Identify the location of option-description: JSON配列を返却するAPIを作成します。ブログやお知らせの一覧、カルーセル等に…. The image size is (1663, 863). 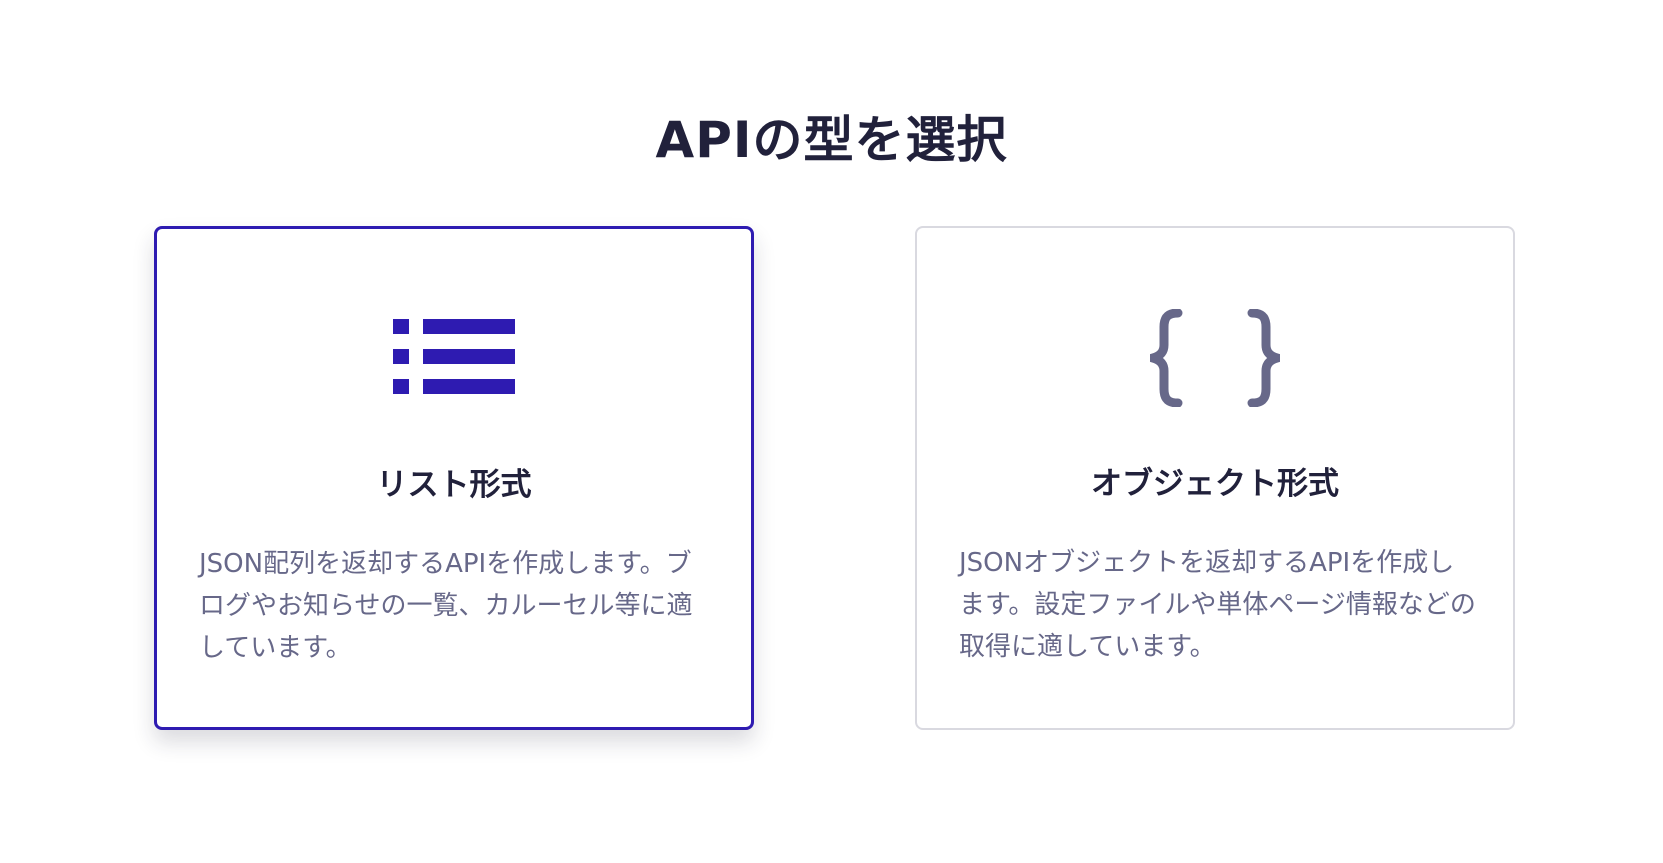
(446, 606).